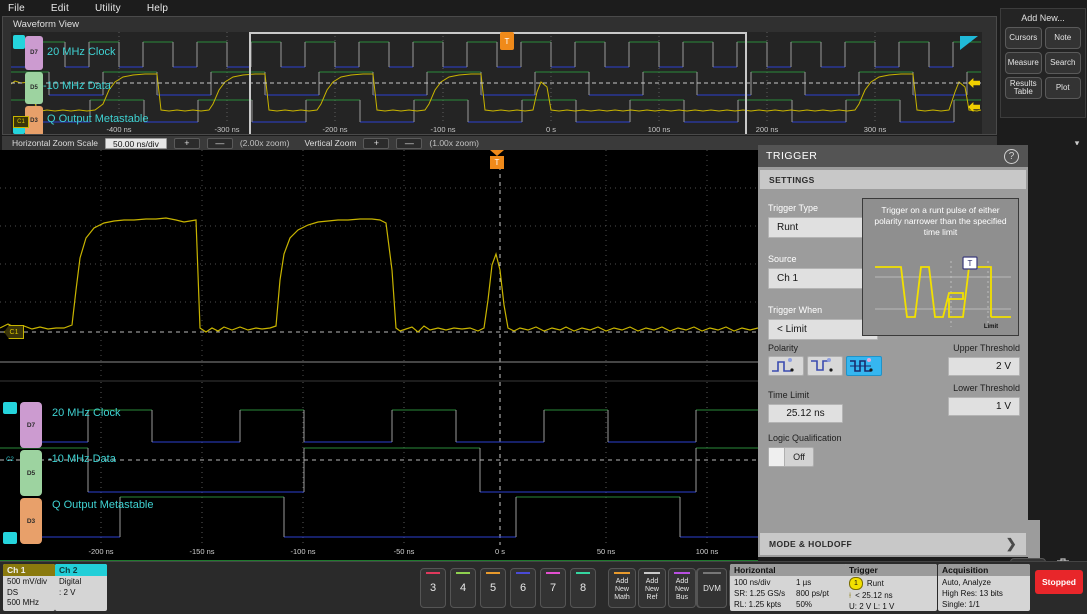  I want to click on add-new-search-button: Search, so click(1062, 63).